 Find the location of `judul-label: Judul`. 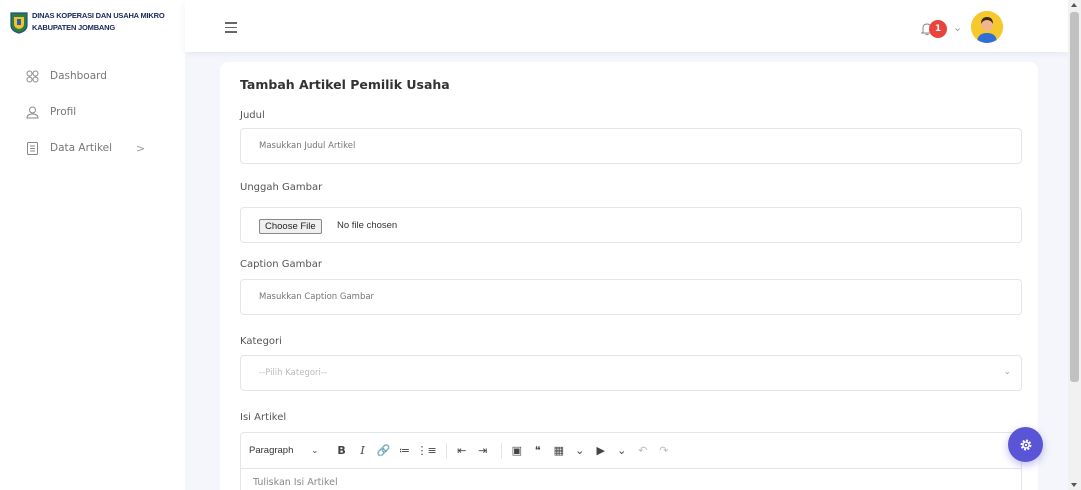

judul-label: Judul is located at coordinates (252, 115).